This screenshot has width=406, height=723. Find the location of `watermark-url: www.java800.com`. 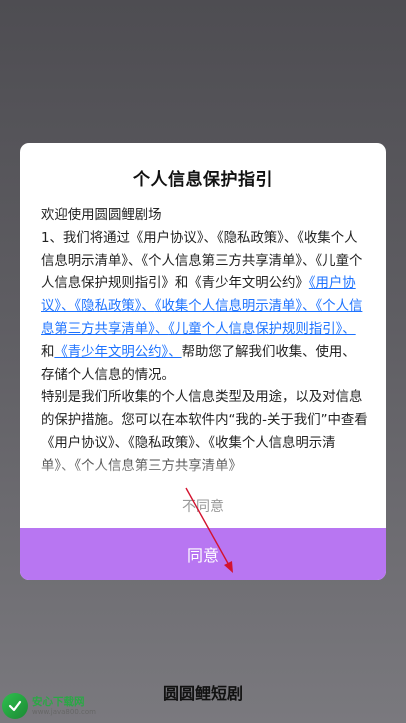

watermark-url: www.java800.com is located at coordinates (64, 711).